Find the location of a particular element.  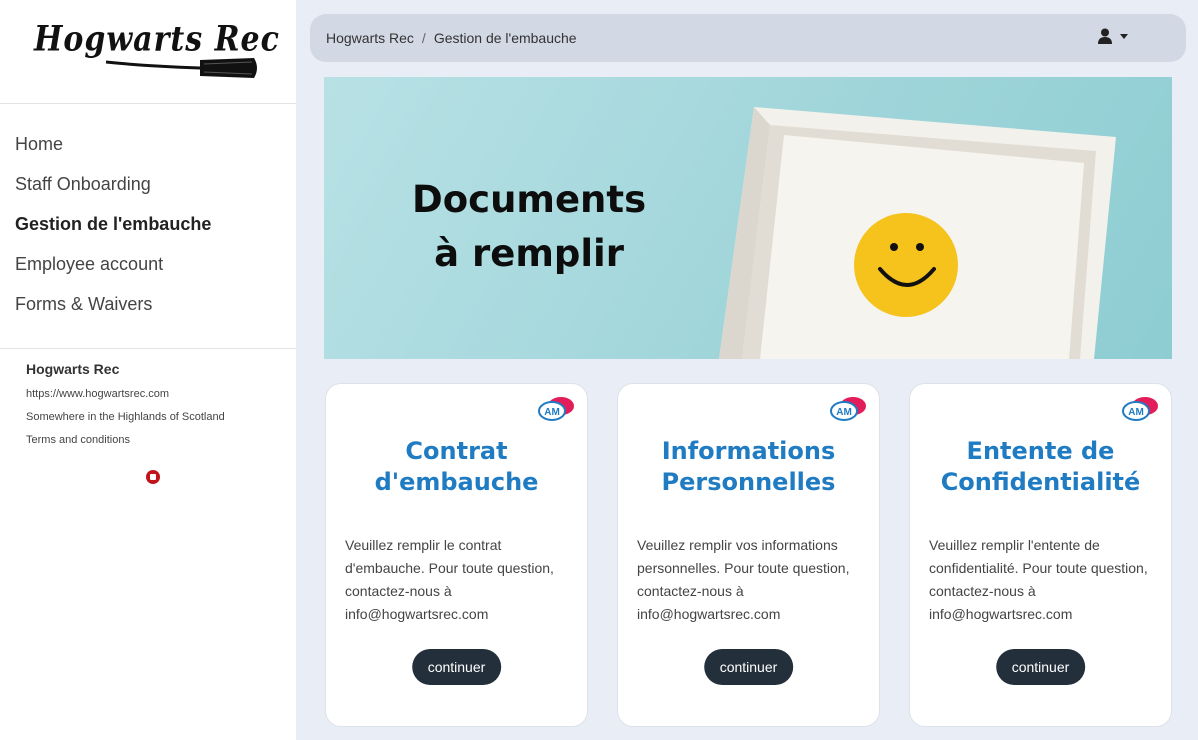

top-bar: Hogwarts Rec / Gestion de l'embauche is located at coordinates (748, 38).